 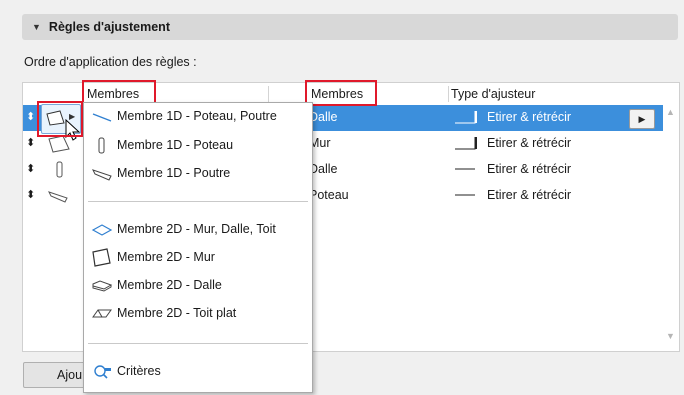 I want to click on flat-roof-icon, so click(x=102, y=313).